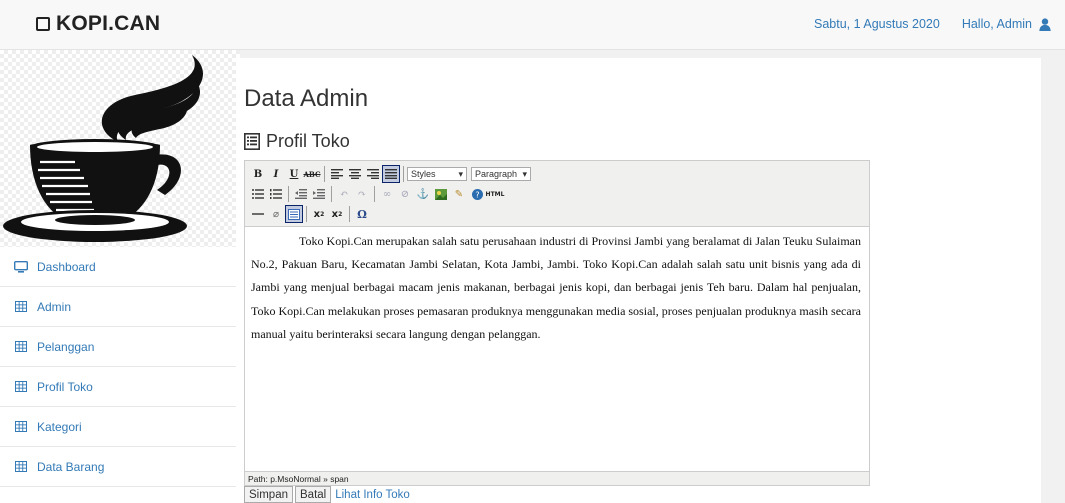 Image resolution: width=1065 pixels, height=503 pixels. I want to click on square-icon, so click(43, 24).